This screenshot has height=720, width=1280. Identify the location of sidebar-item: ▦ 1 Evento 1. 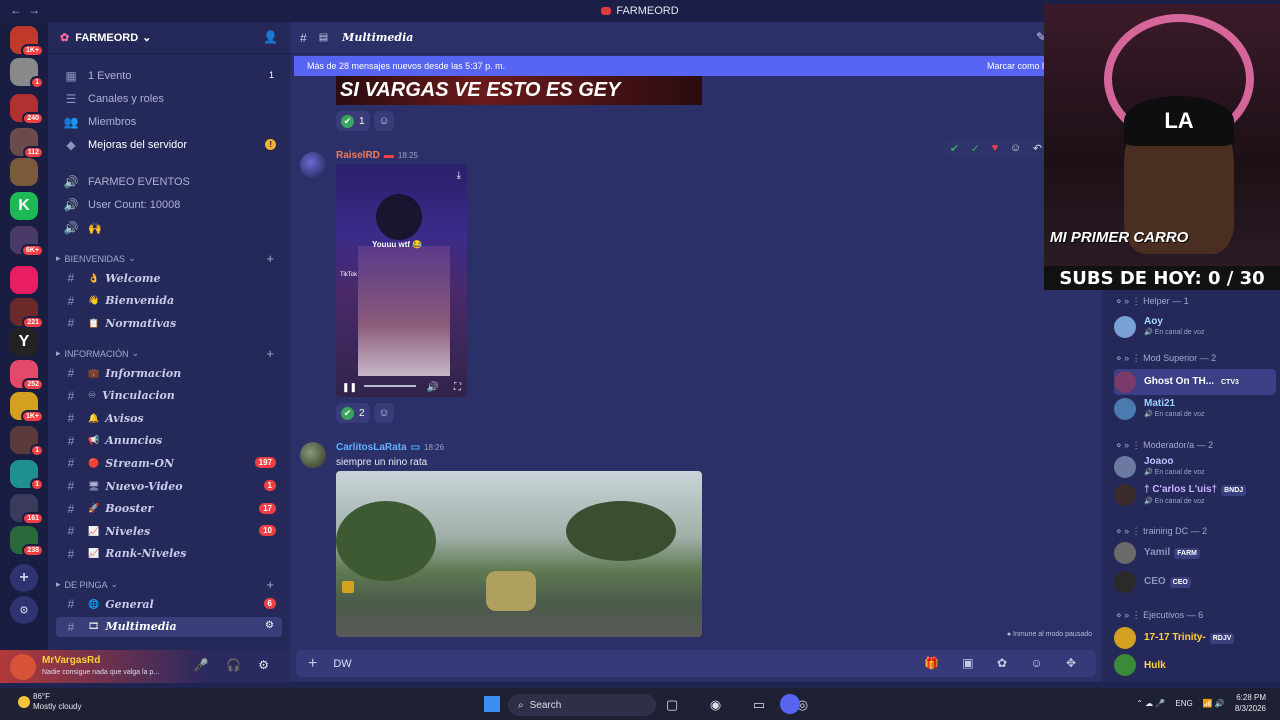
(169, 76).